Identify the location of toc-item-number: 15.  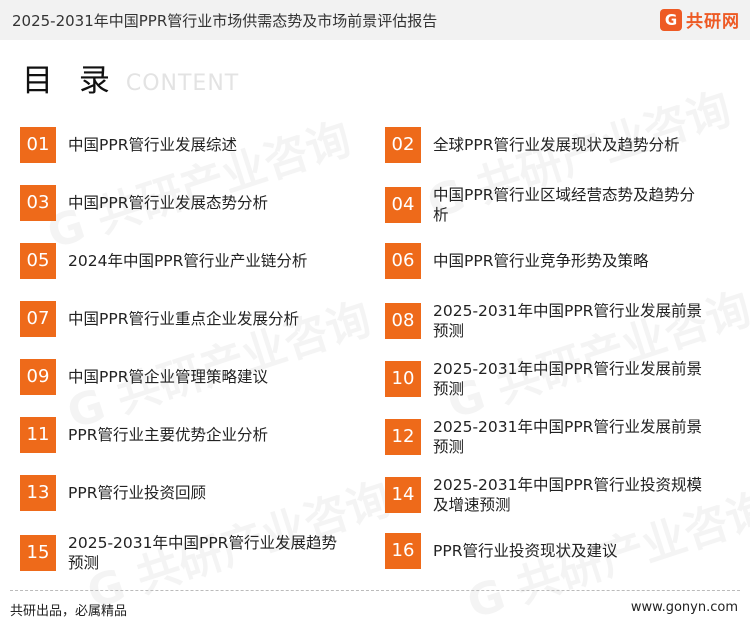
(38, 553).